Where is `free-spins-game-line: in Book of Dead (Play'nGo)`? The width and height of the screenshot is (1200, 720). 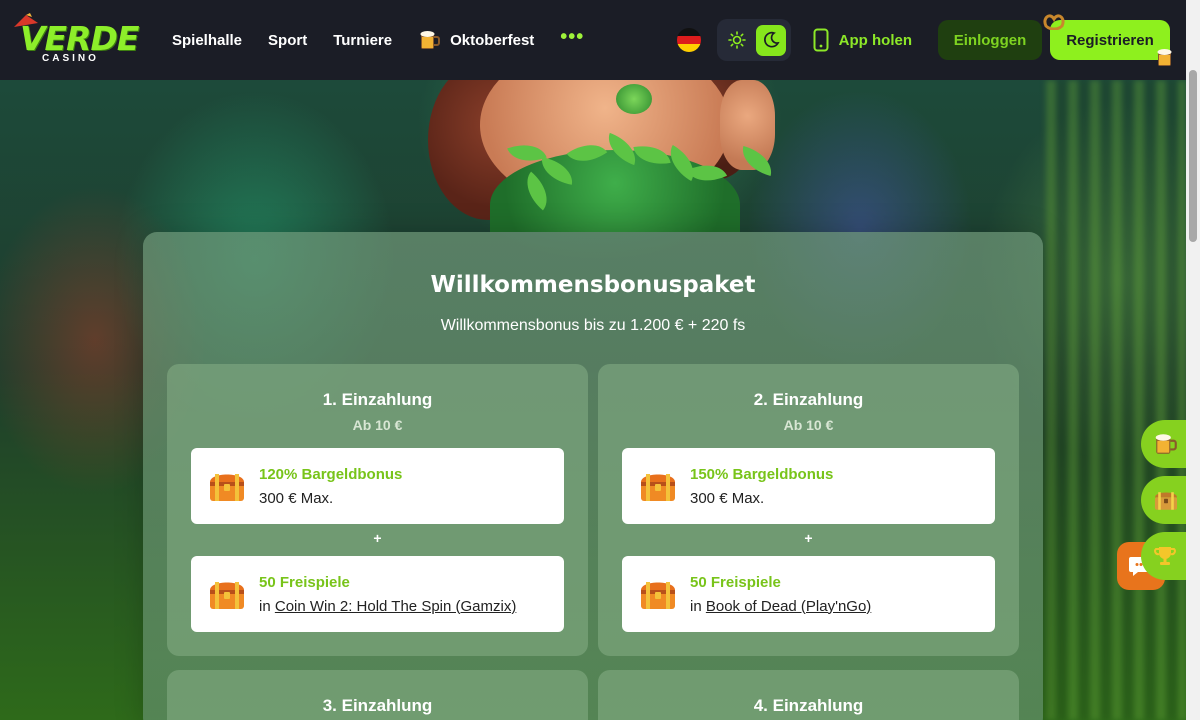 free-spins-game-line: in Book of Dead (Play'nGo) is located at coordinates (780, 606).